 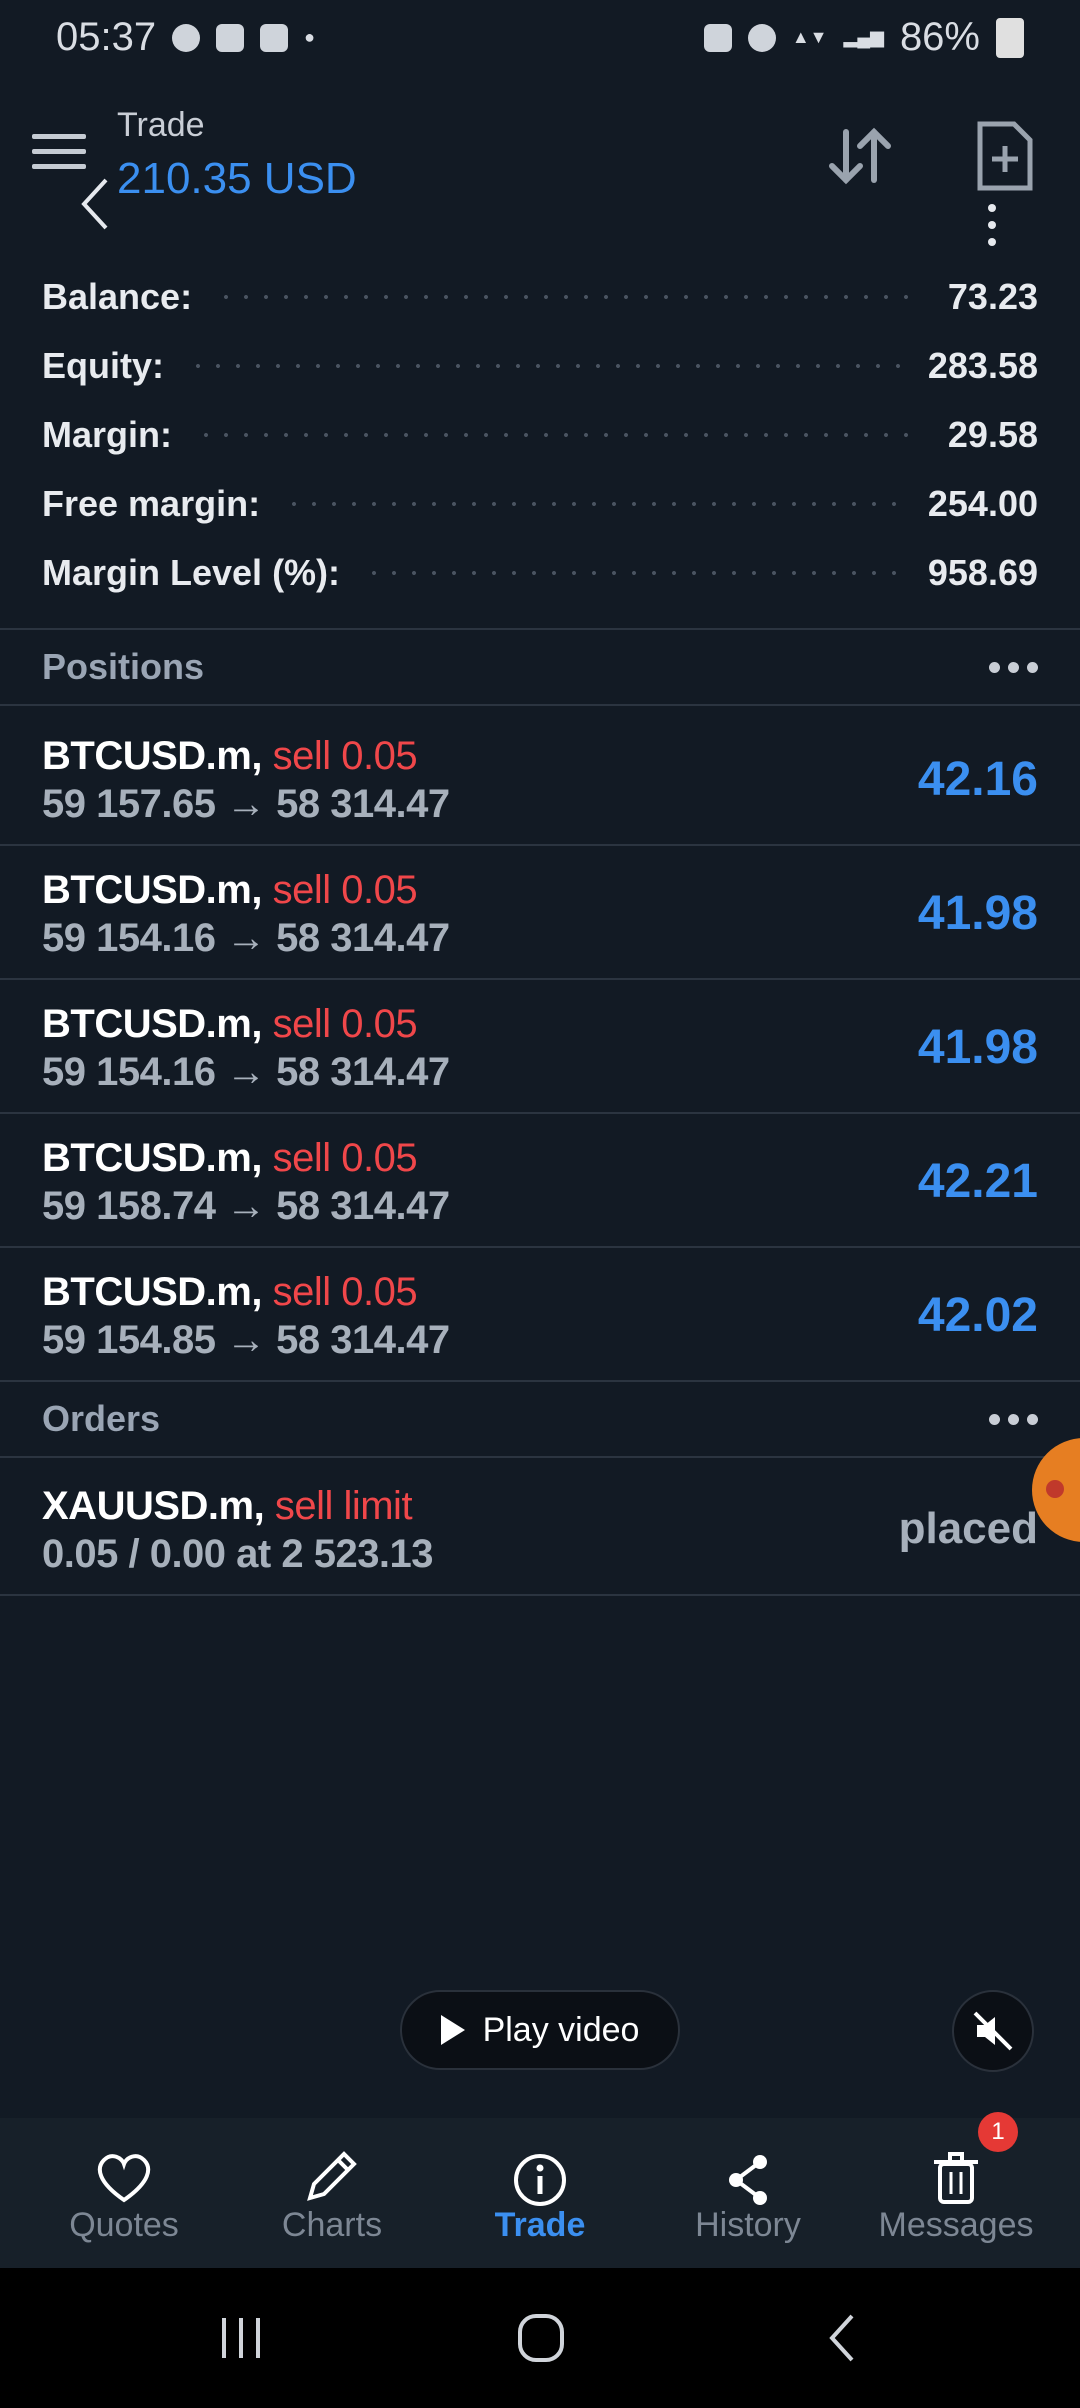 What do you see at coordinates (151, 503) in the screenshot?
I see `summary-label: Free margin:` at bounding box center [151, 503].